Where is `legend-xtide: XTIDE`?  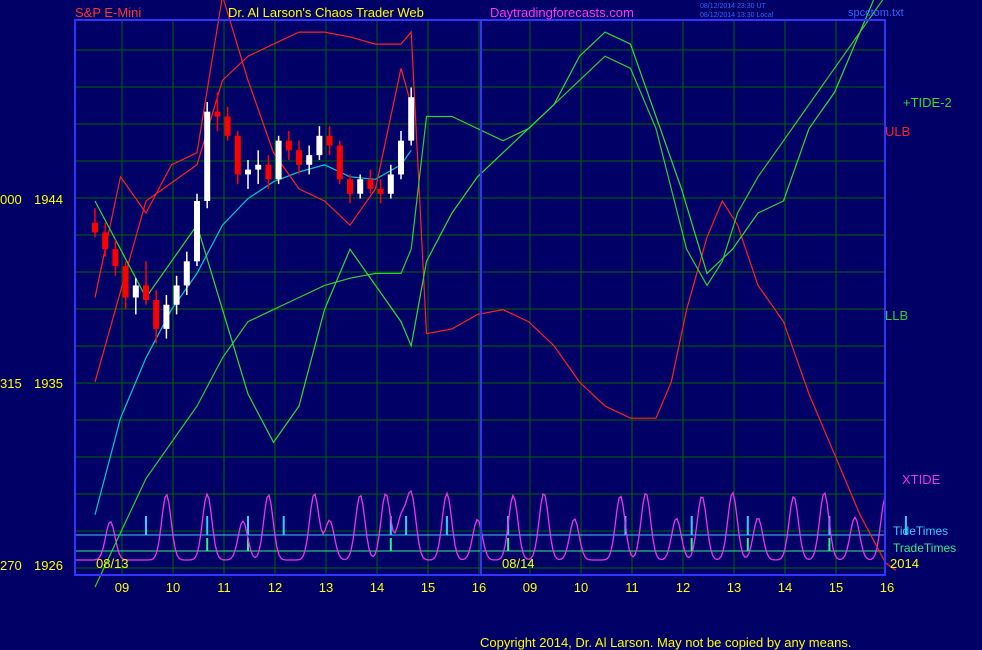
legend-xtide: XTIDE is located at coordinates (921, 479).